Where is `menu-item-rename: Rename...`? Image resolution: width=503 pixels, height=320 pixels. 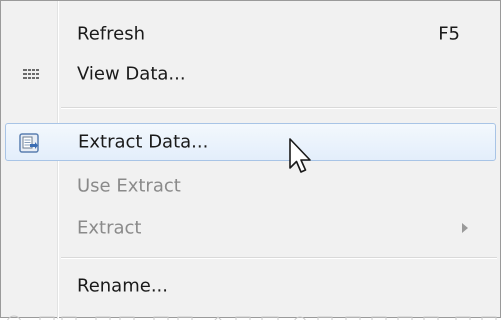 menu-item-rename: Rename... is located at coordinates (250, 286).